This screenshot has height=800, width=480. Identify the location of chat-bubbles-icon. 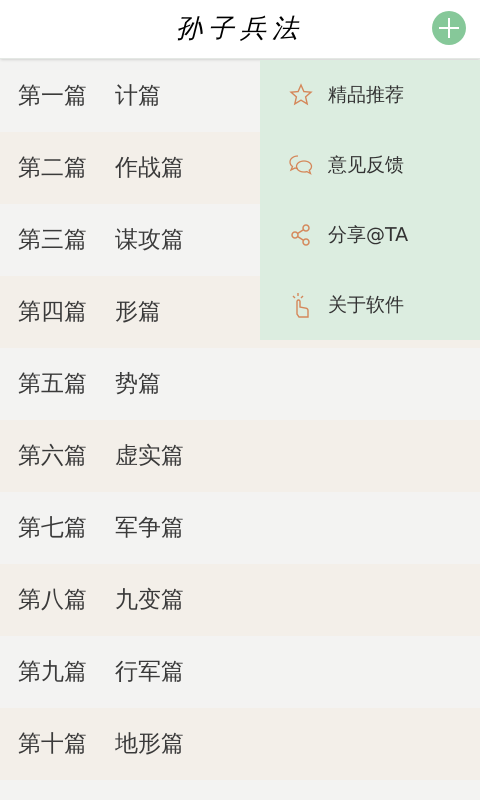
(301, 165).